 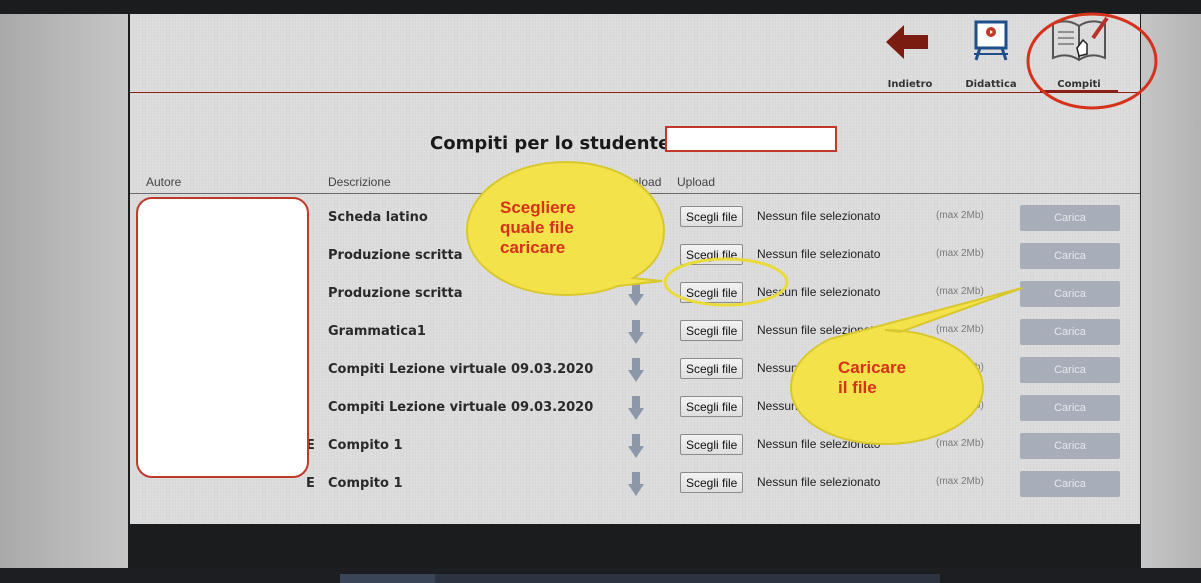 What do you see at coordinates (387, 578) in the screenshot?
I see `taskbar-segment` at bounding box center [387, 578].